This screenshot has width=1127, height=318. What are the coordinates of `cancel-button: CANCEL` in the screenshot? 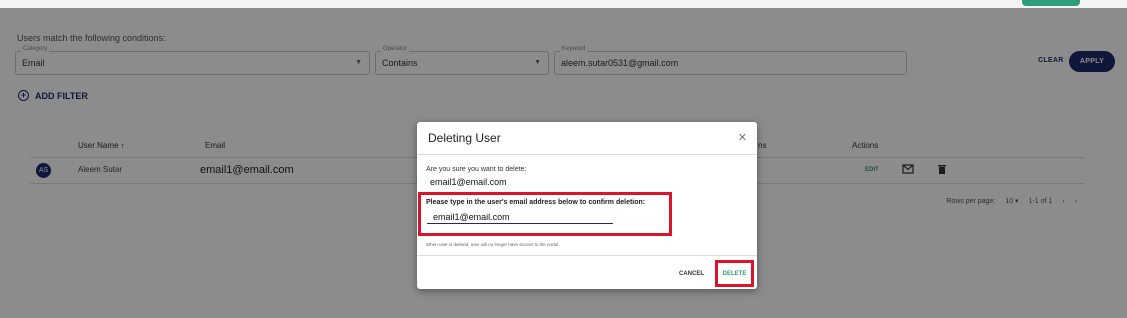 It's located at (691, 274).